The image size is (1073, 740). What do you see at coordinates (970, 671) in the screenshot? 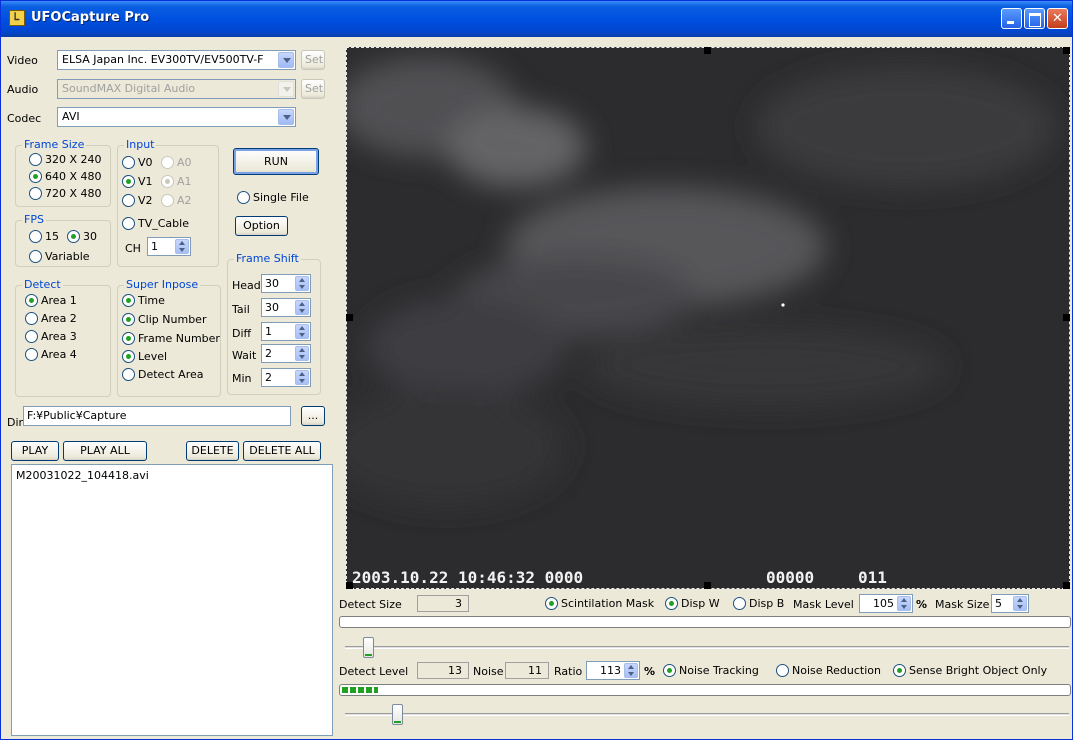
I see `sense-bright-radio: Sense Bright Object Only` at bounding box center [970, 671].